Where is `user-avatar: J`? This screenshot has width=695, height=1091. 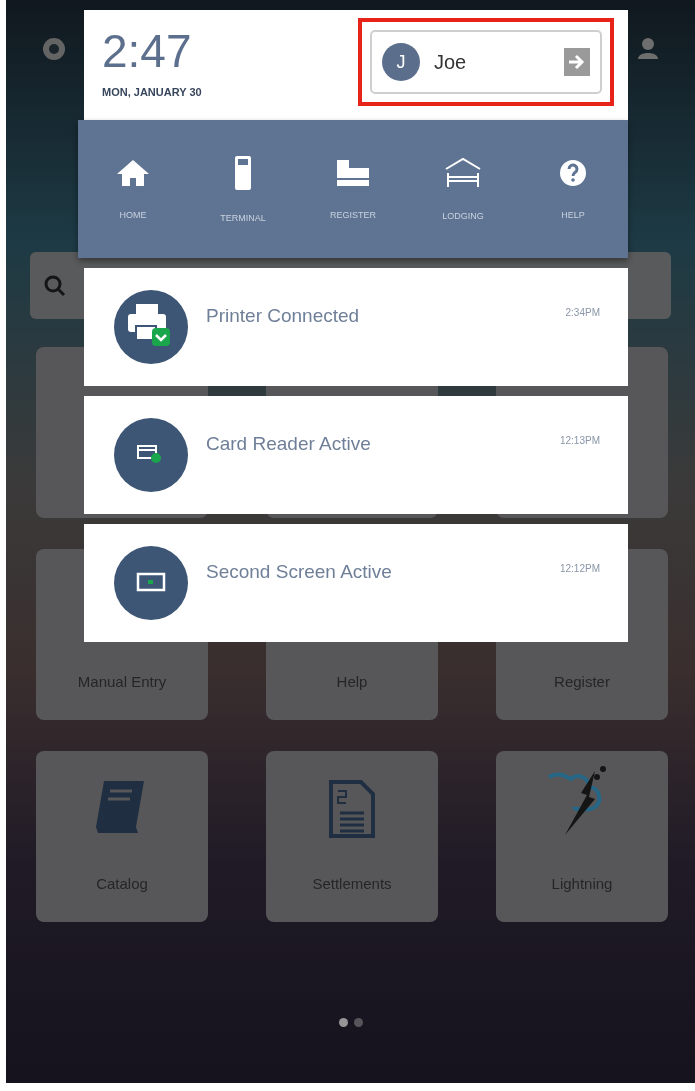 user-avatar: J is located at coordinates (401, 62).